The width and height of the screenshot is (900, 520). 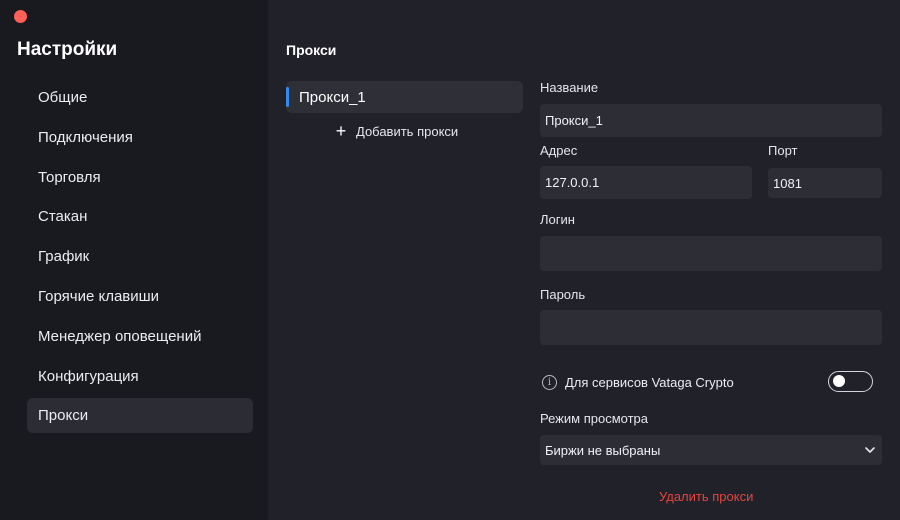 What do you see at coordinates (549, 382) in the screenshot?
I see `info-icon: i` at bounding box center [549, 382].